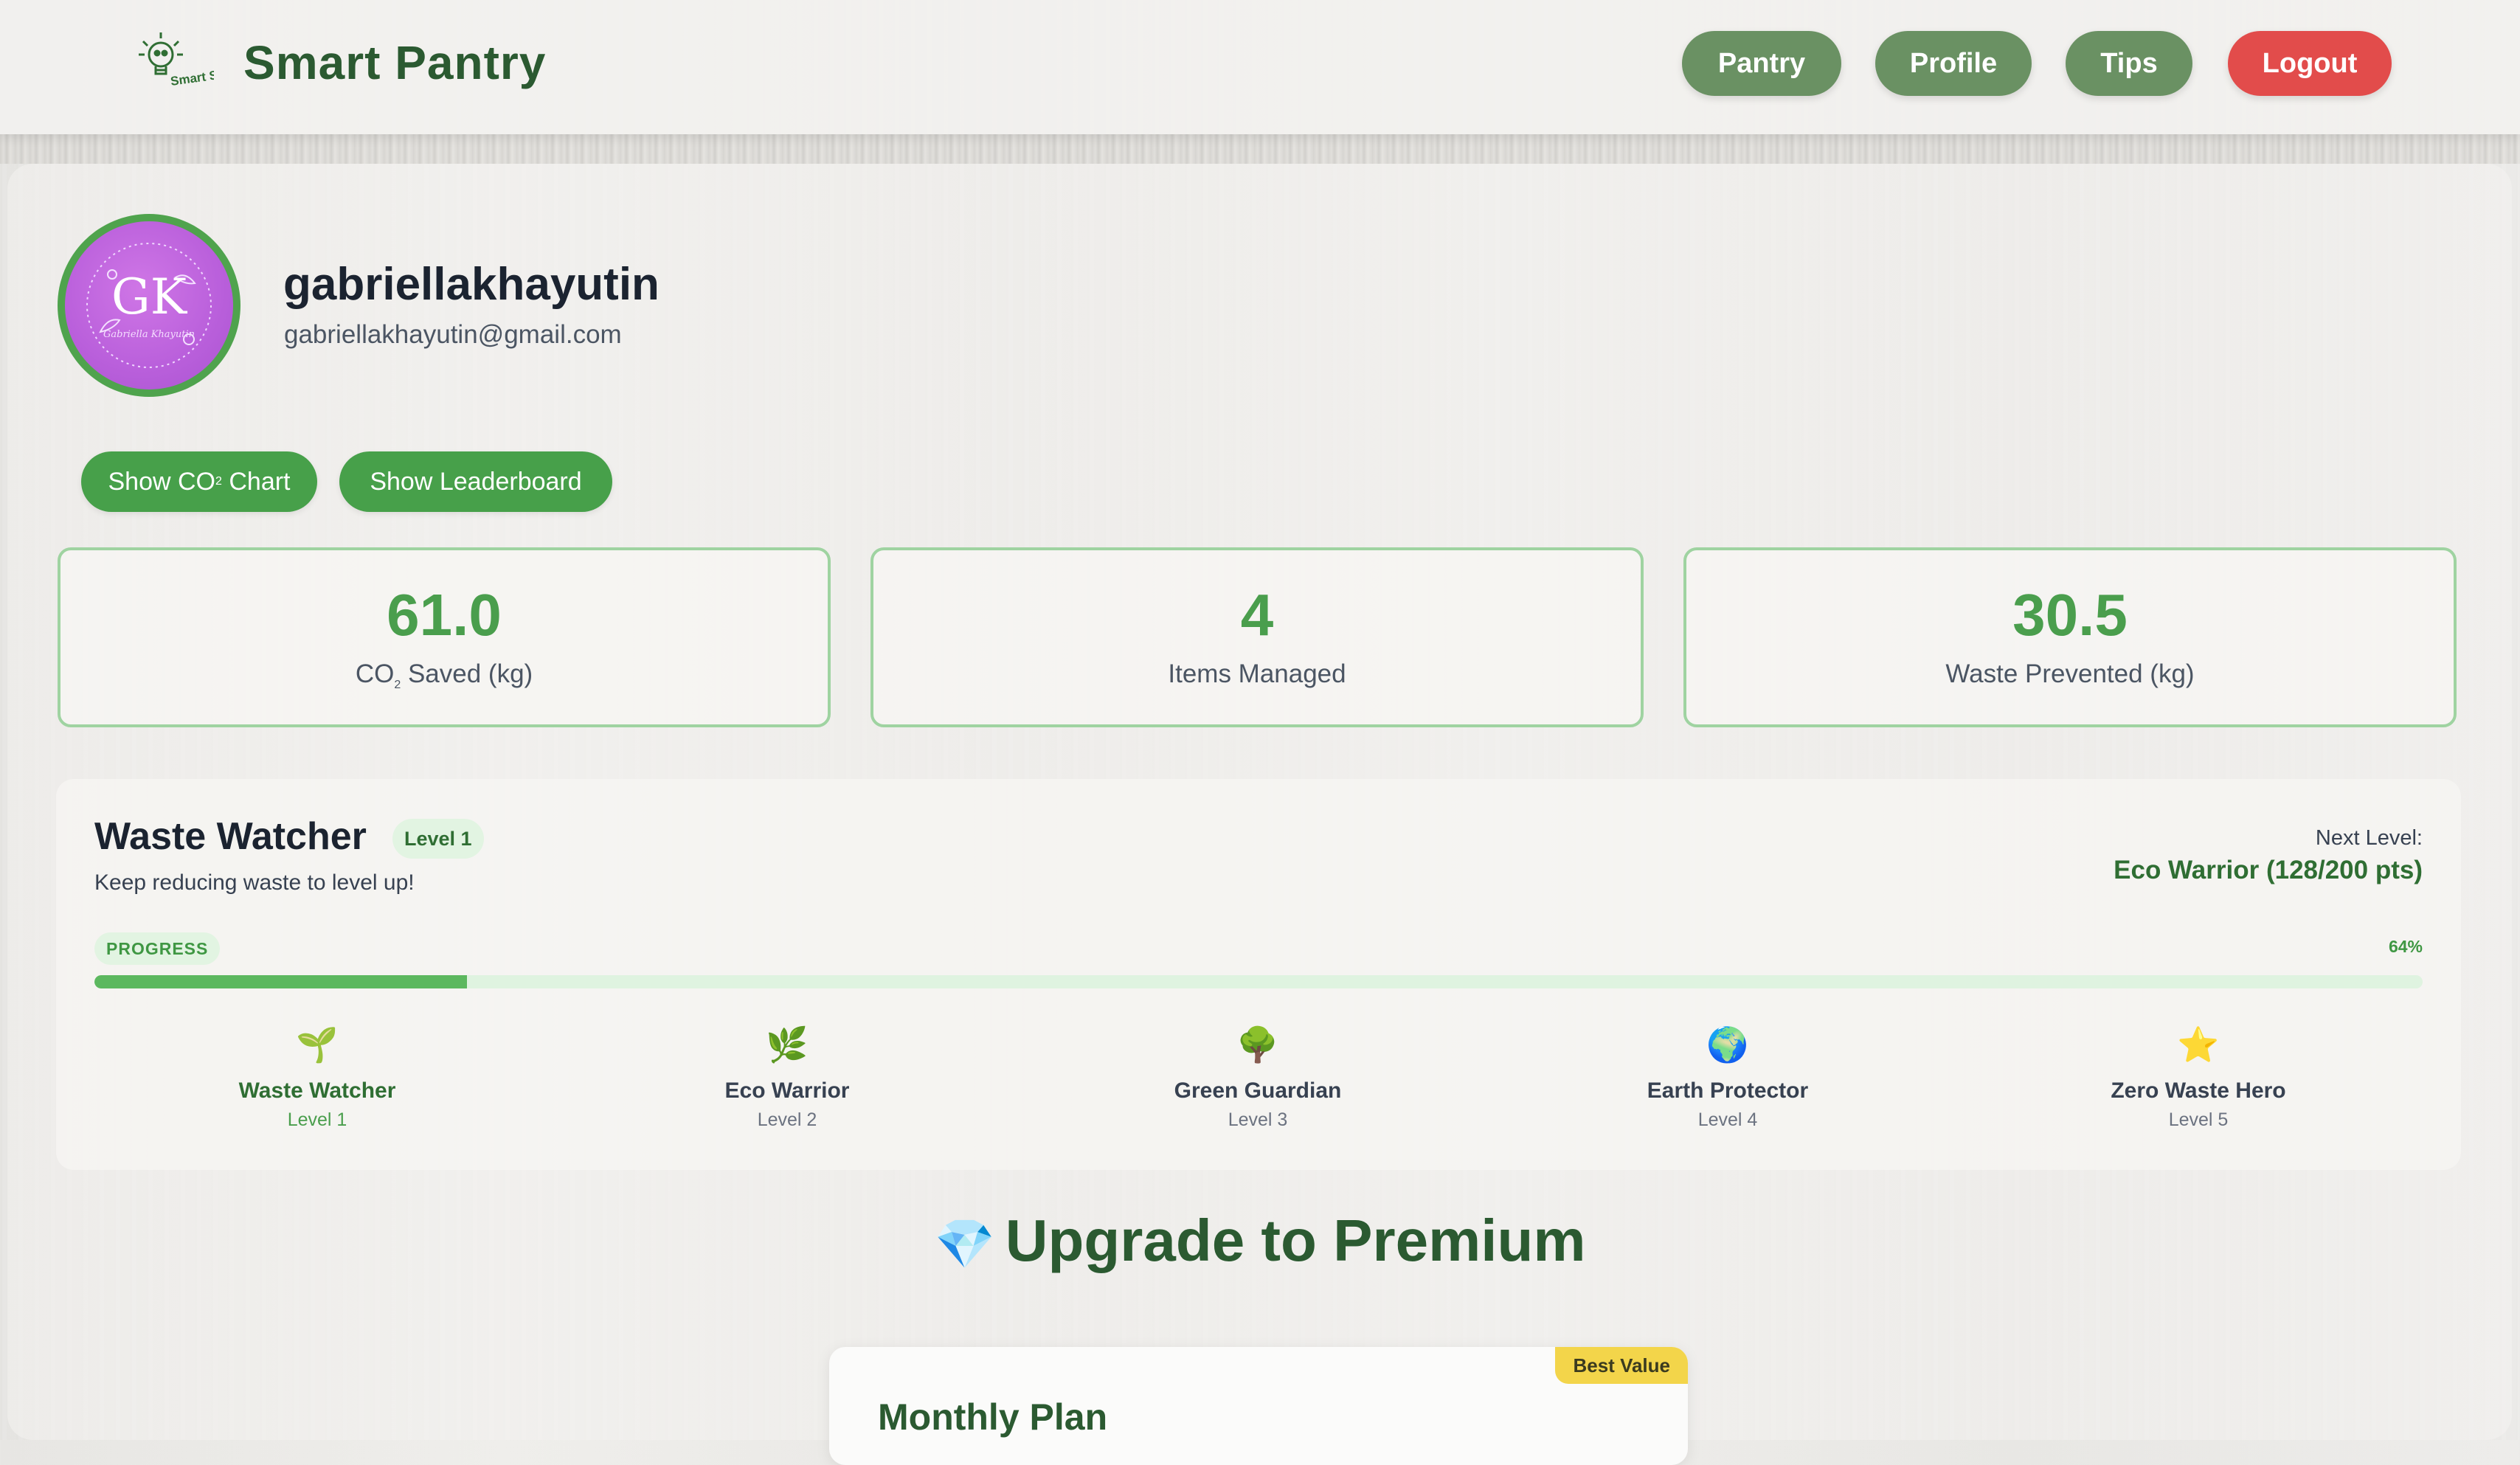 Image resolution: width=2520 pixels, height=1465 pixels. Describe the element at coordinates (2198, 1076) in the screenshot. I see `level-step-5: ⭐ Zero Waste Hero Level 5` at that location.